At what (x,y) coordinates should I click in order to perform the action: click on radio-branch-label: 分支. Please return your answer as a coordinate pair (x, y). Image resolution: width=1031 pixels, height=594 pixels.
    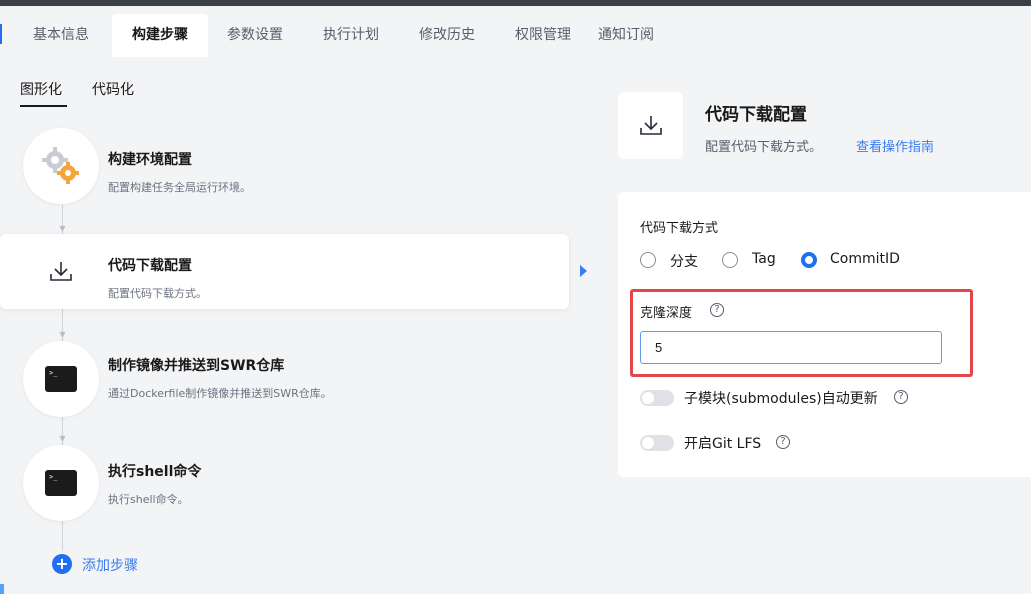
    Looking at the image, I should click on (684, 261).